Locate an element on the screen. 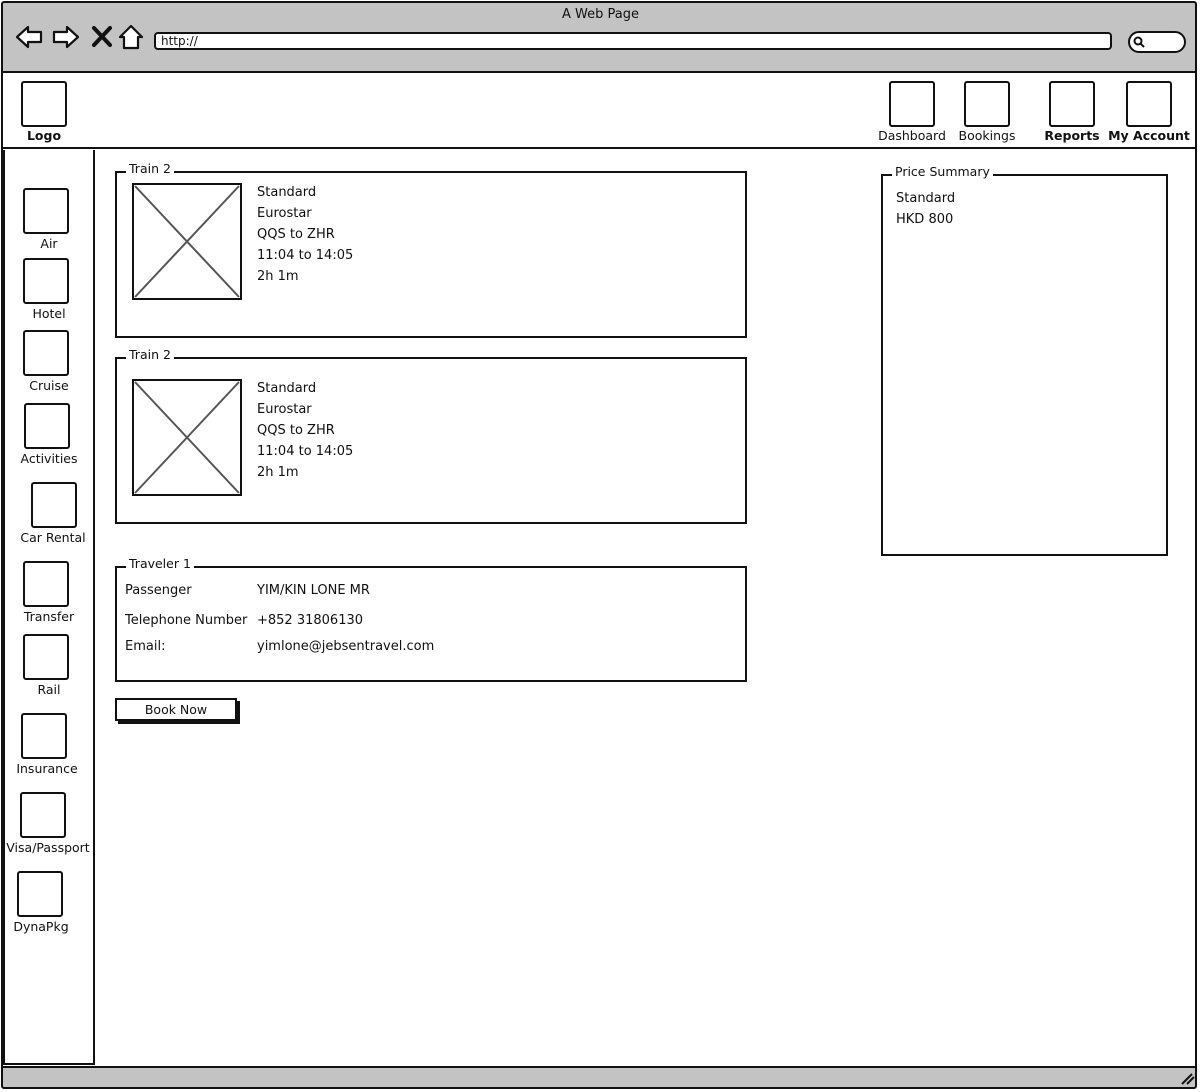  activities-icon is located at coordinates (47, 426).